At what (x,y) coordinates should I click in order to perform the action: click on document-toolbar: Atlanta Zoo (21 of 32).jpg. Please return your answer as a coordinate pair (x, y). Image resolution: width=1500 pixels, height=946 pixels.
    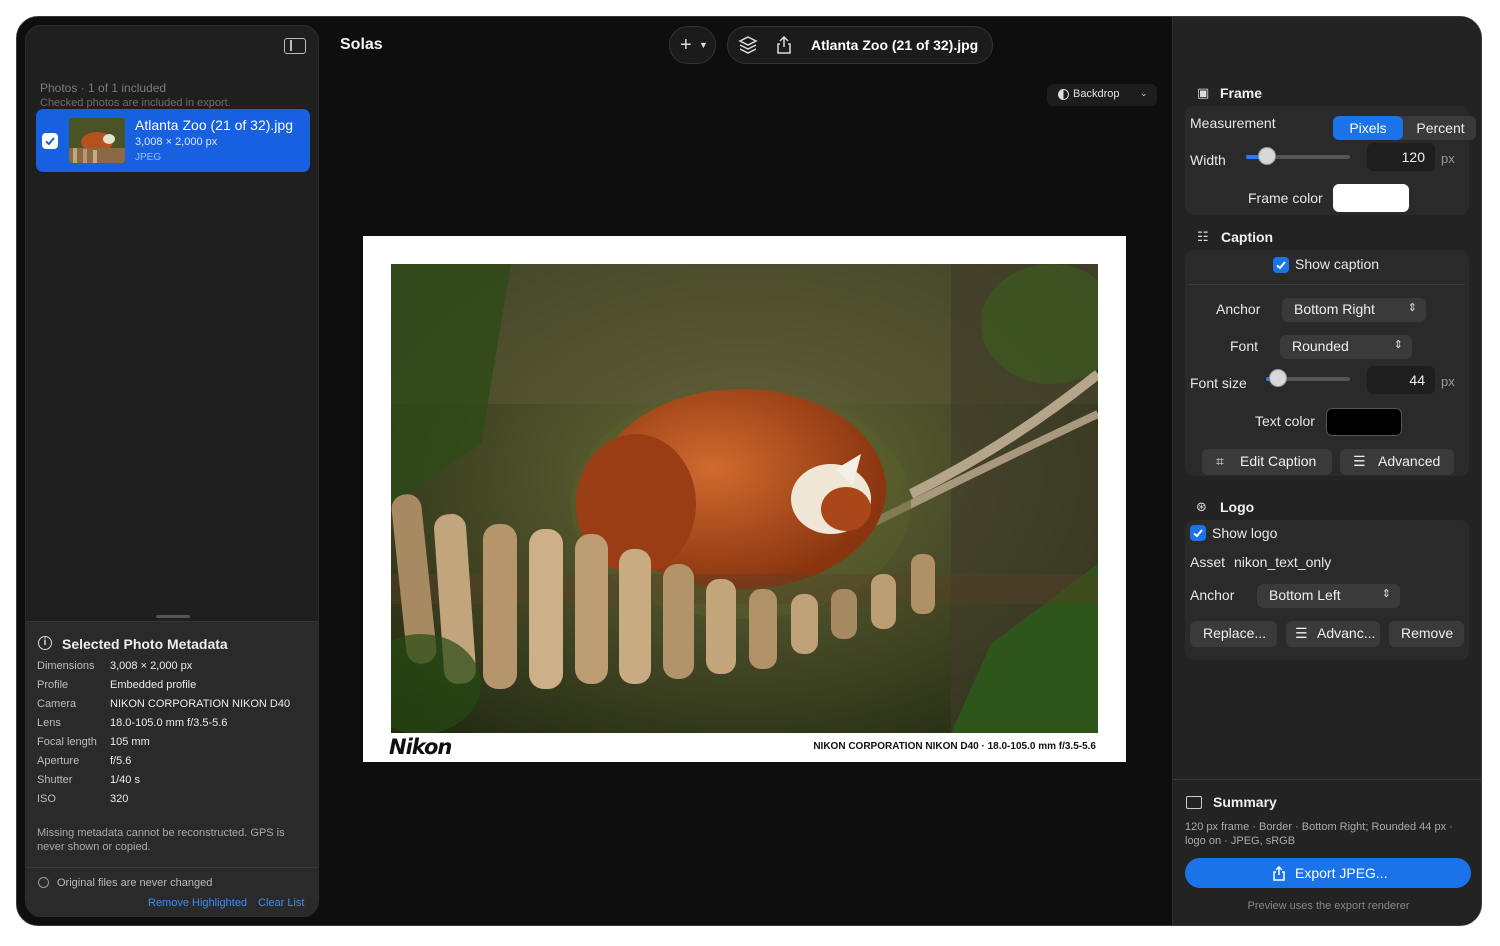
    Looking at the image, I should click on (860, 45).